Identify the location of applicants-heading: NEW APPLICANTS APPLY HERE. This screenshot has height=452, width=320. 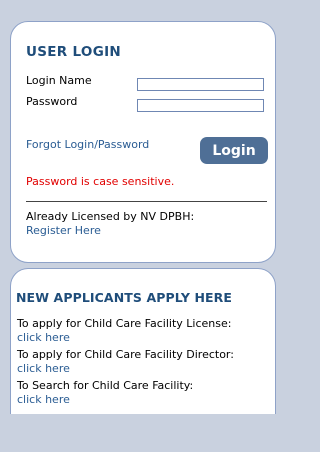
(124, 297).